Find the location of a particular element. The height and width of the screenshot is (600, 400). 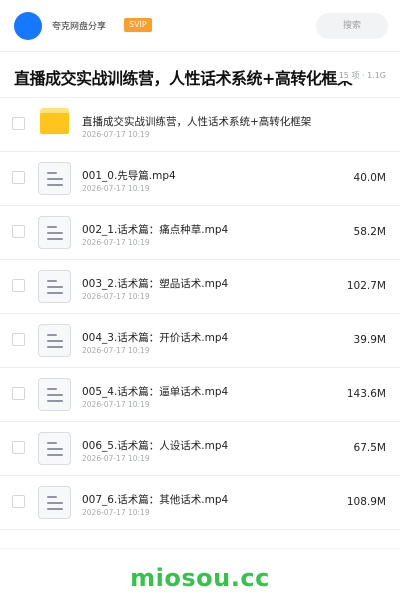

page-title: 直播成交实战训练营，人性话术系统+高转化框架 is located at coordinates (183, 78).